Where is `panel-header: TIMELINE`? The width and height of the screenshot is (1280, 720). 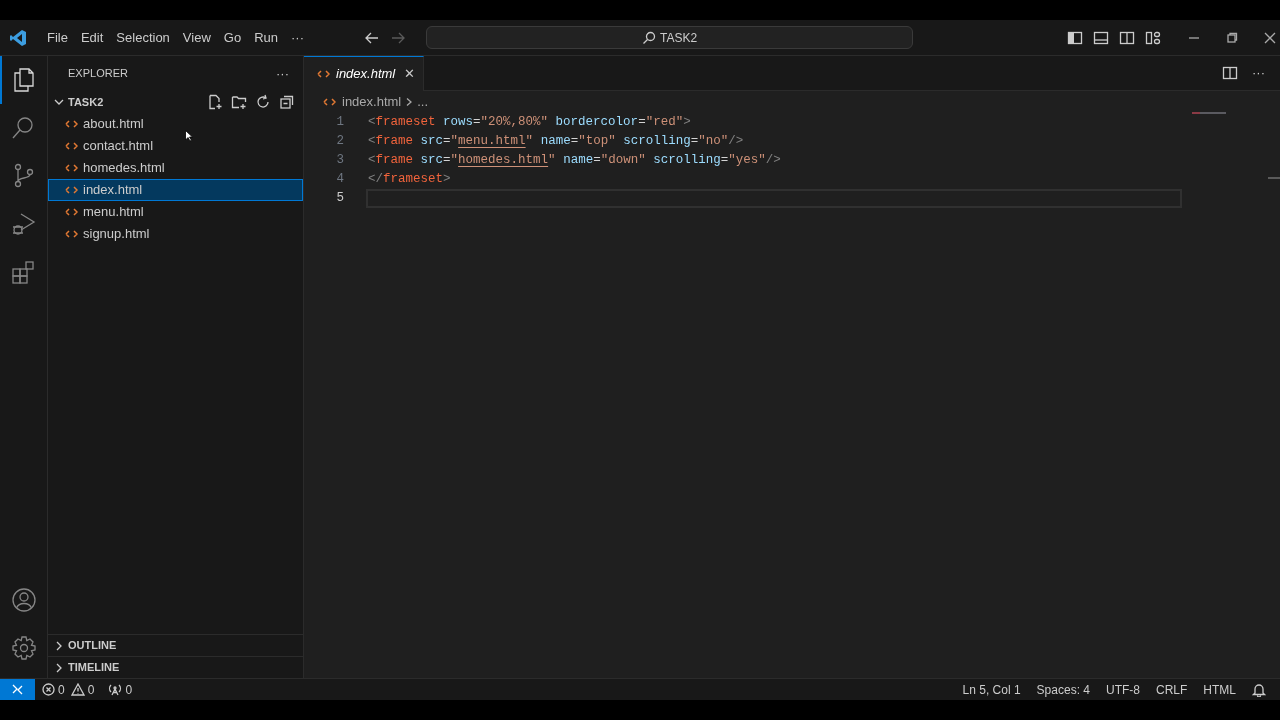
panel-header: TIMELINE is located at coordinates (94, 667).